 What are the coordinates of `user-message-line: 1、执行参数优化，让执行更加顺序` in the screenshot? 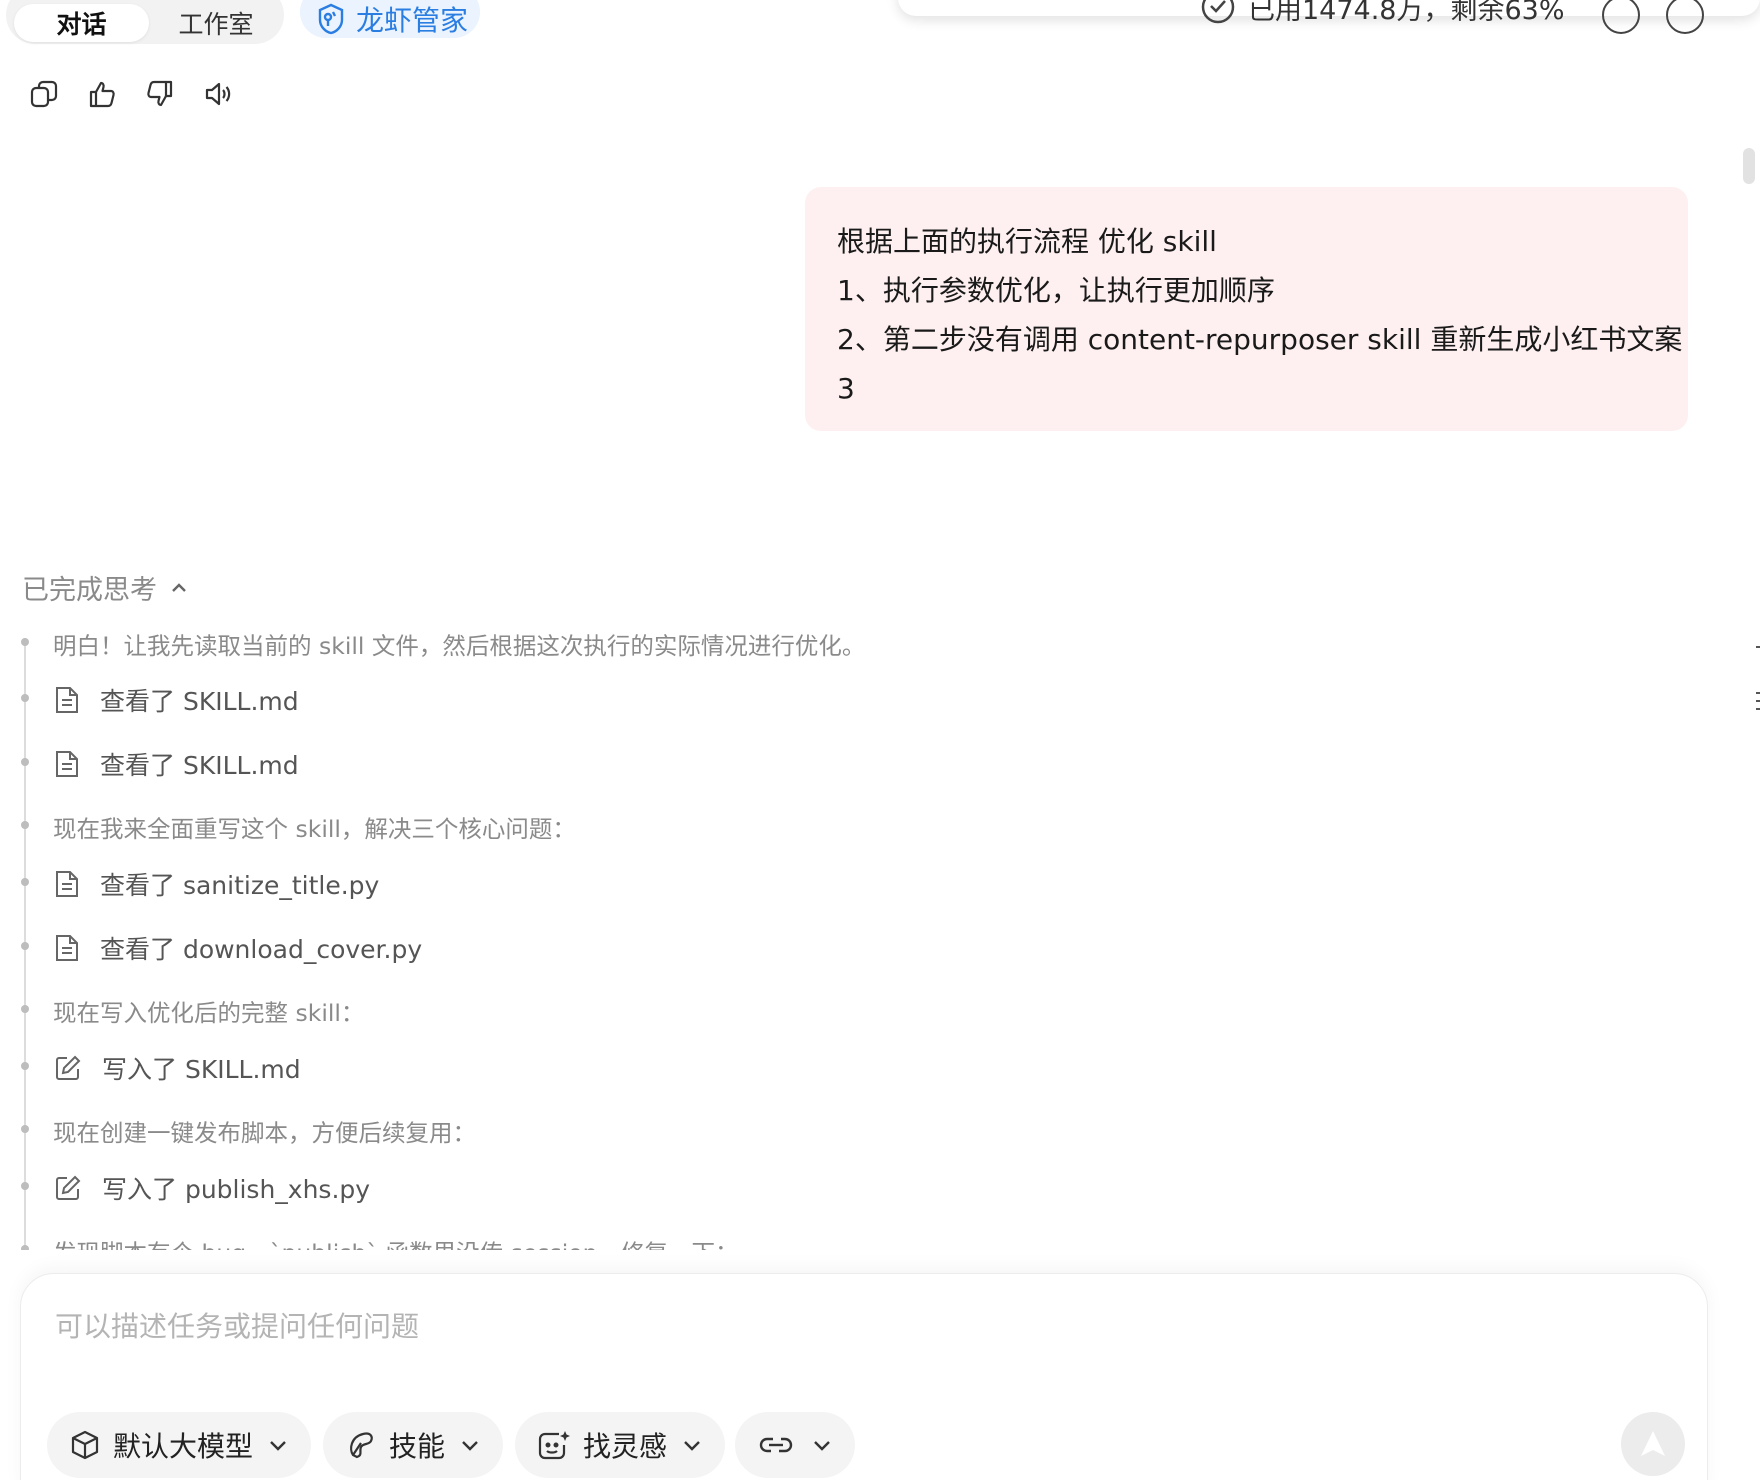 It's located at (1056, 290).